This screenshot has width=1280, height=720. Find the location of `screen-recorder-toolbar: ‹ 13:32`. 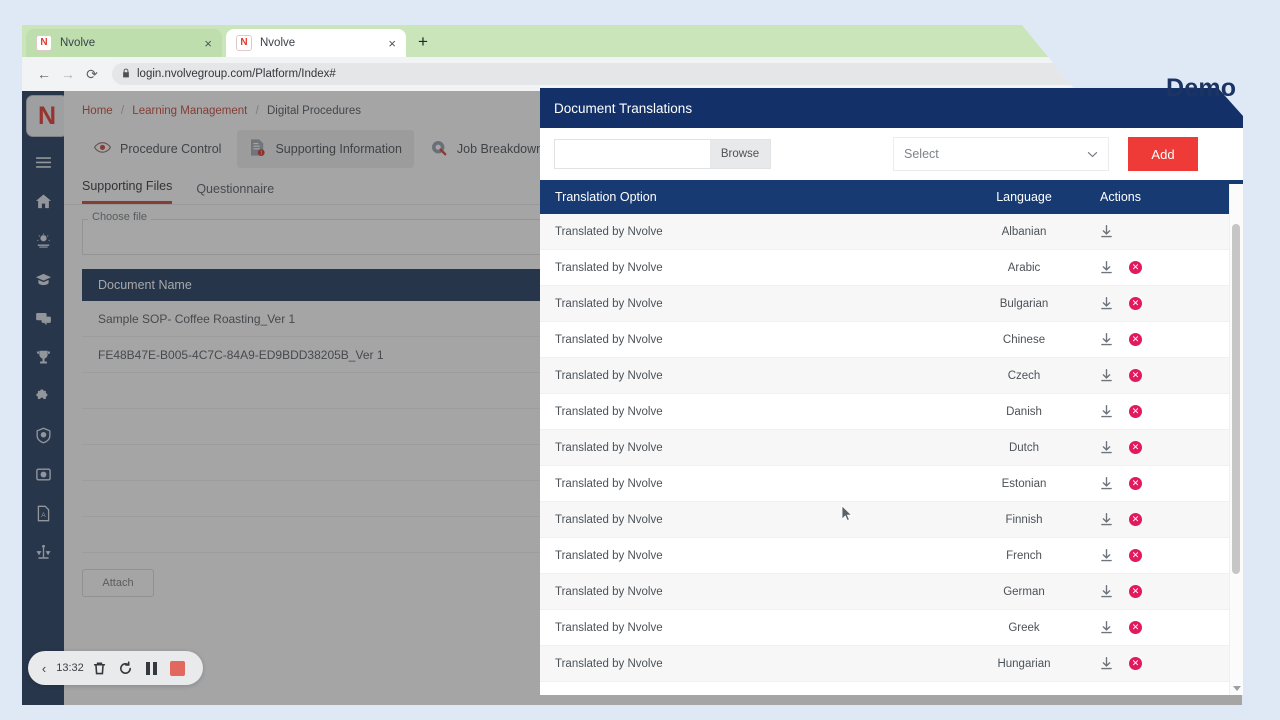

screen-recorder-toolbar: ‹ 13:32 is located at coordinates (115, 668).